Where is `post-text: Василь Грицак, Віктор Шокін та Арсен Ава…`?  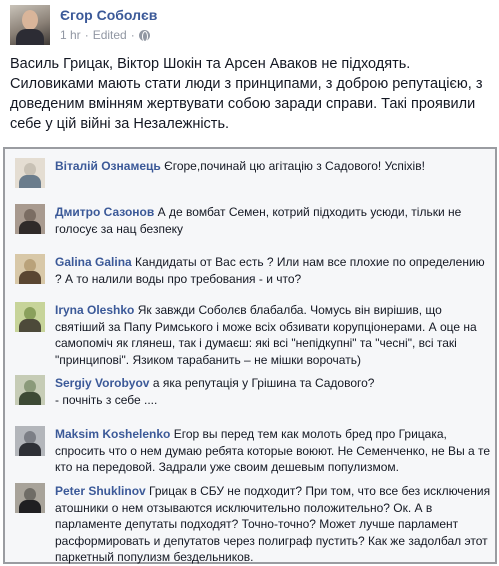 post-text: Василь Грицак, Віктор Шокін та Арсен Ава… is located at coordinates (246, 94).